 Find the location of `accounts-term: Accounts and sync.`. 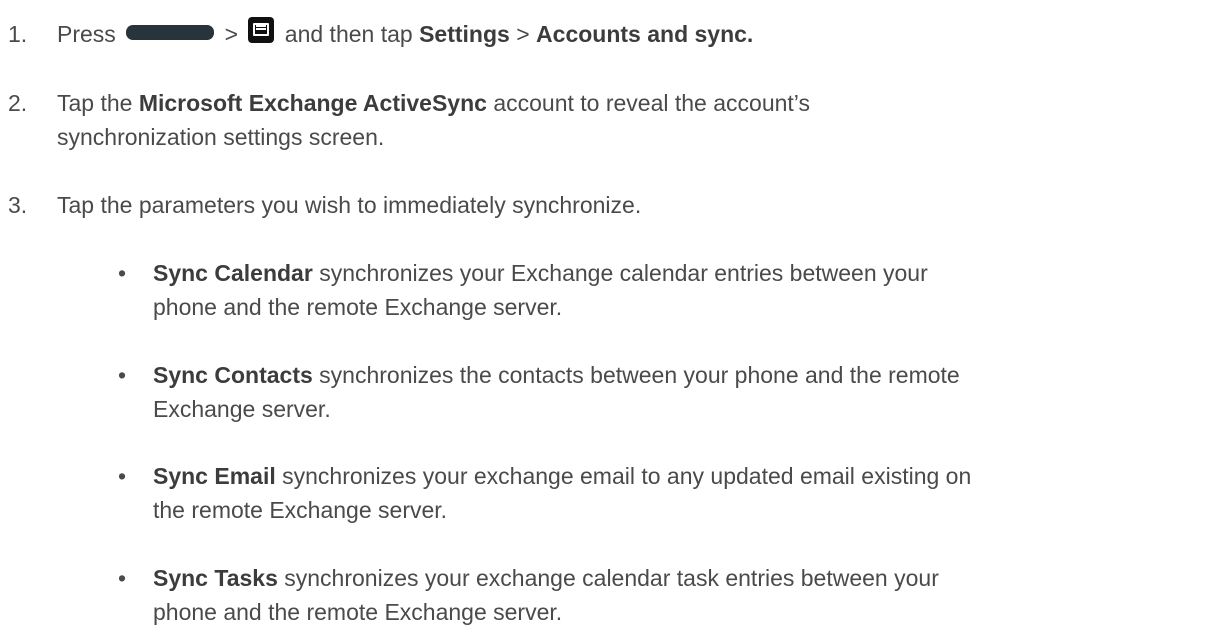

accounts-term: Accounts and sync. is located at coordinates (645, 34).